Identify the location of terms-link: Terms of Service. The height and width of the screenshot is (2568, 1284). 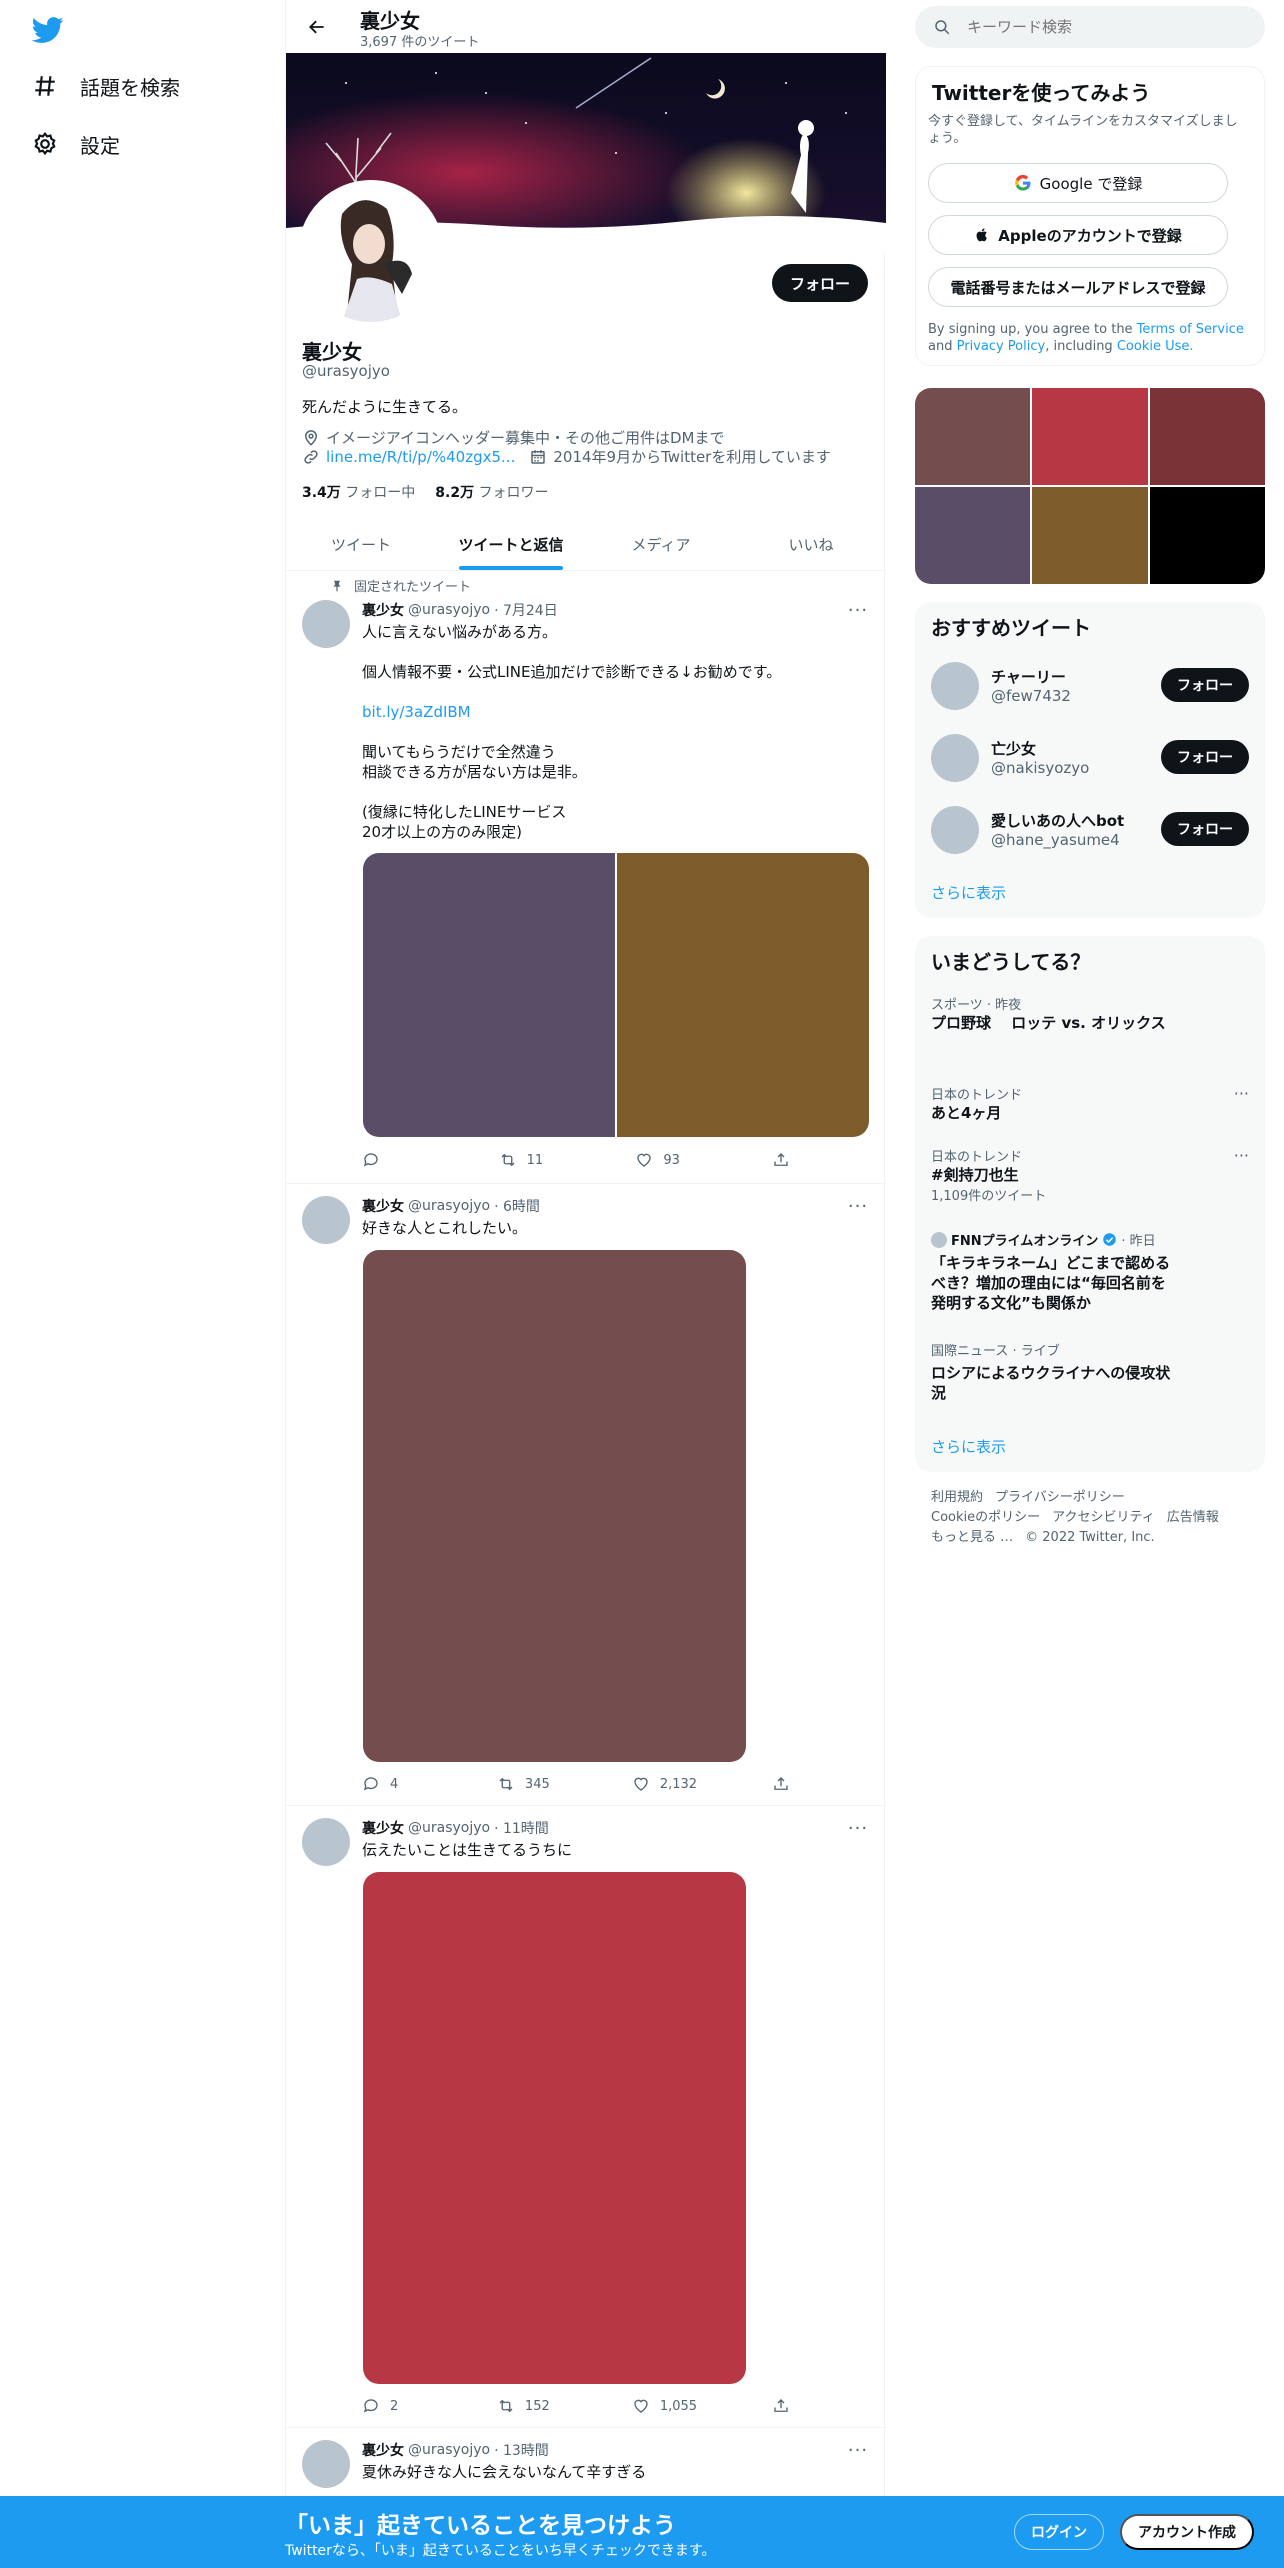
(1190, 329).